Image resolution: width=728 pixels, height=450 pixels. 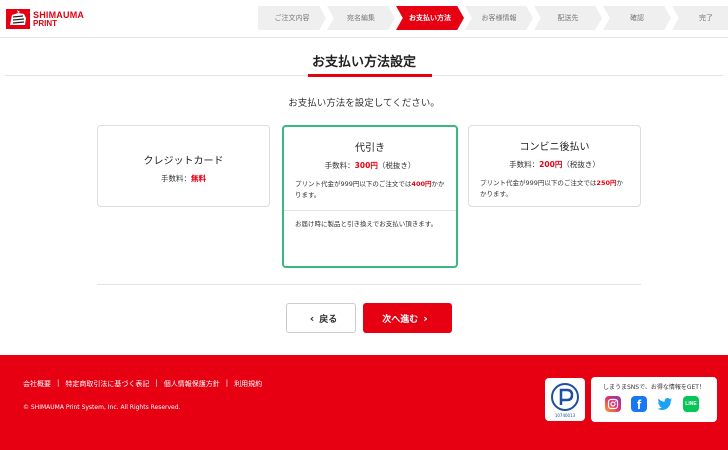 I want to click on footer-link-privacy-policy: 個人情報保護方針, so click(x=192, y=384).